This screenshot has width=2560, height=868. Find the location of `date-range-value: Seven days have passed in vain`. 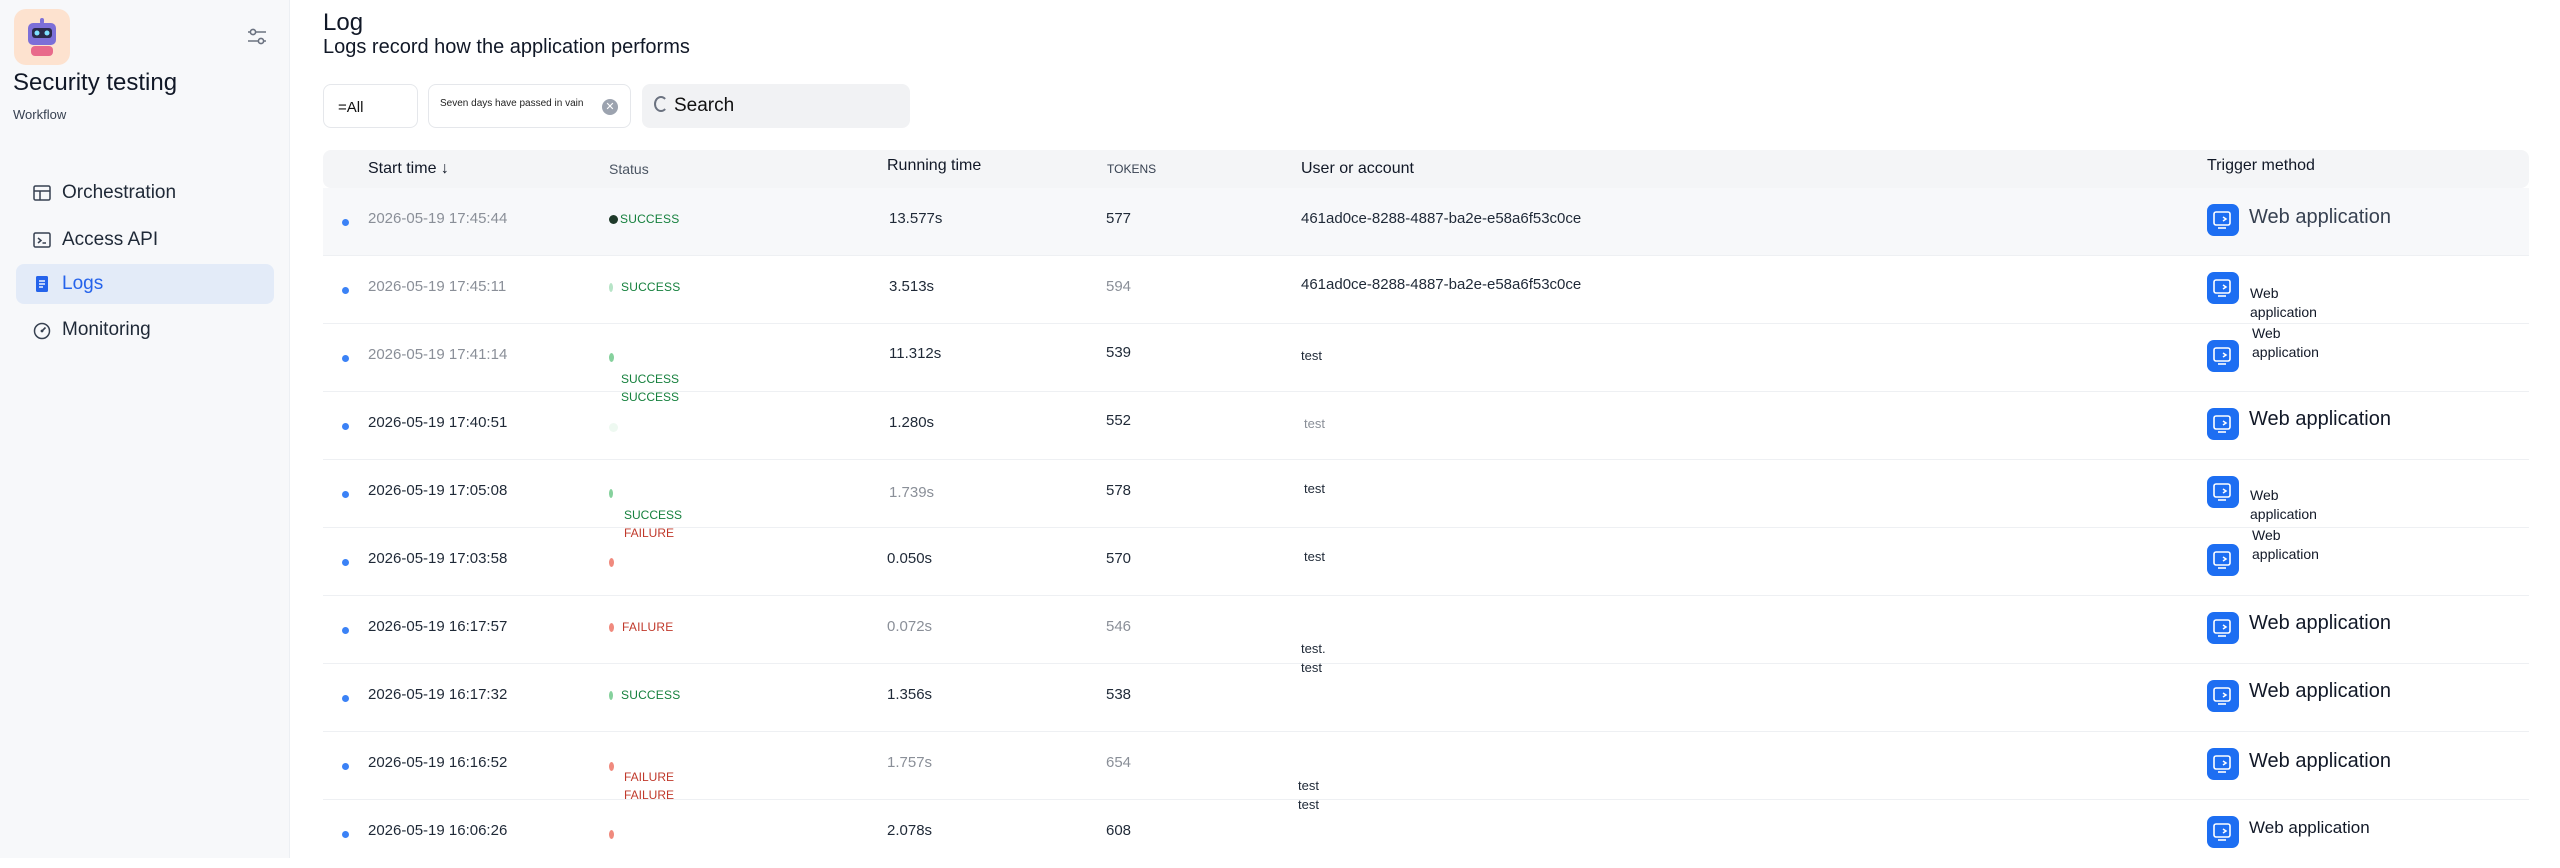

date-range-value: Seven days have passed in vain is located at coordinates (512, 103).